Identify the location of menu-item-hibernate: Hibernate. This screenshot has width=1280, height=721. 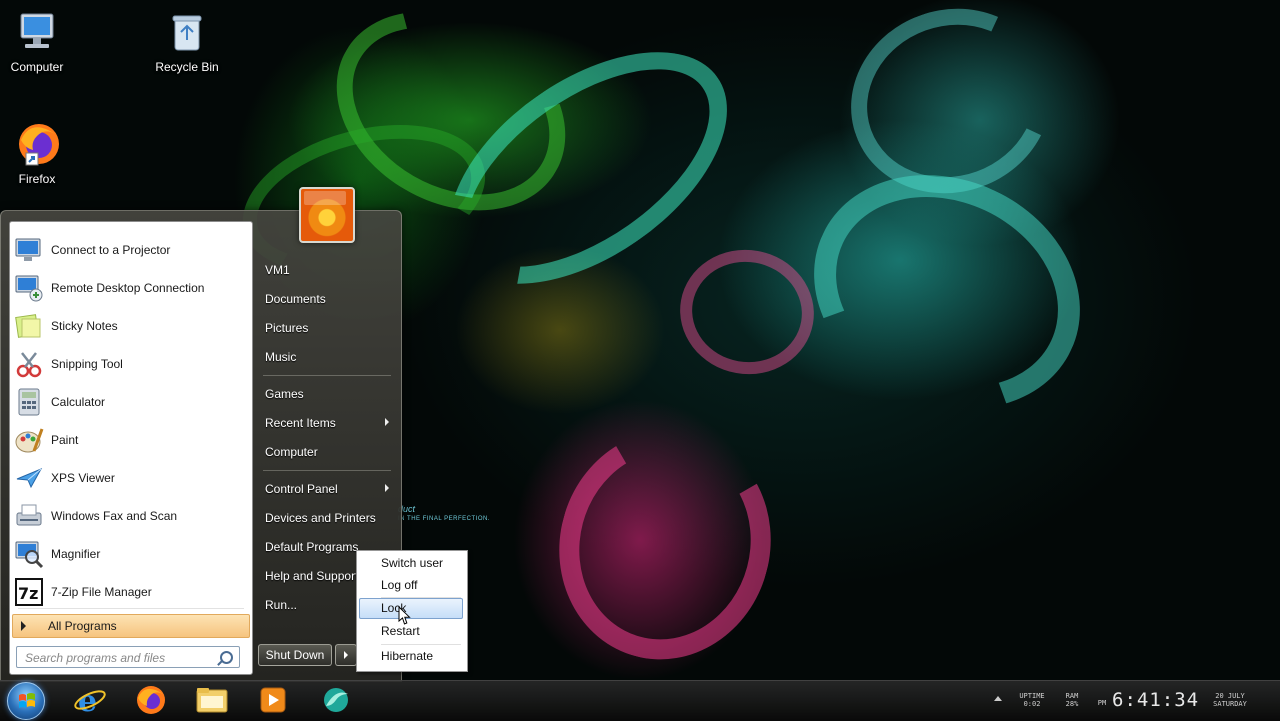
(411, 656).